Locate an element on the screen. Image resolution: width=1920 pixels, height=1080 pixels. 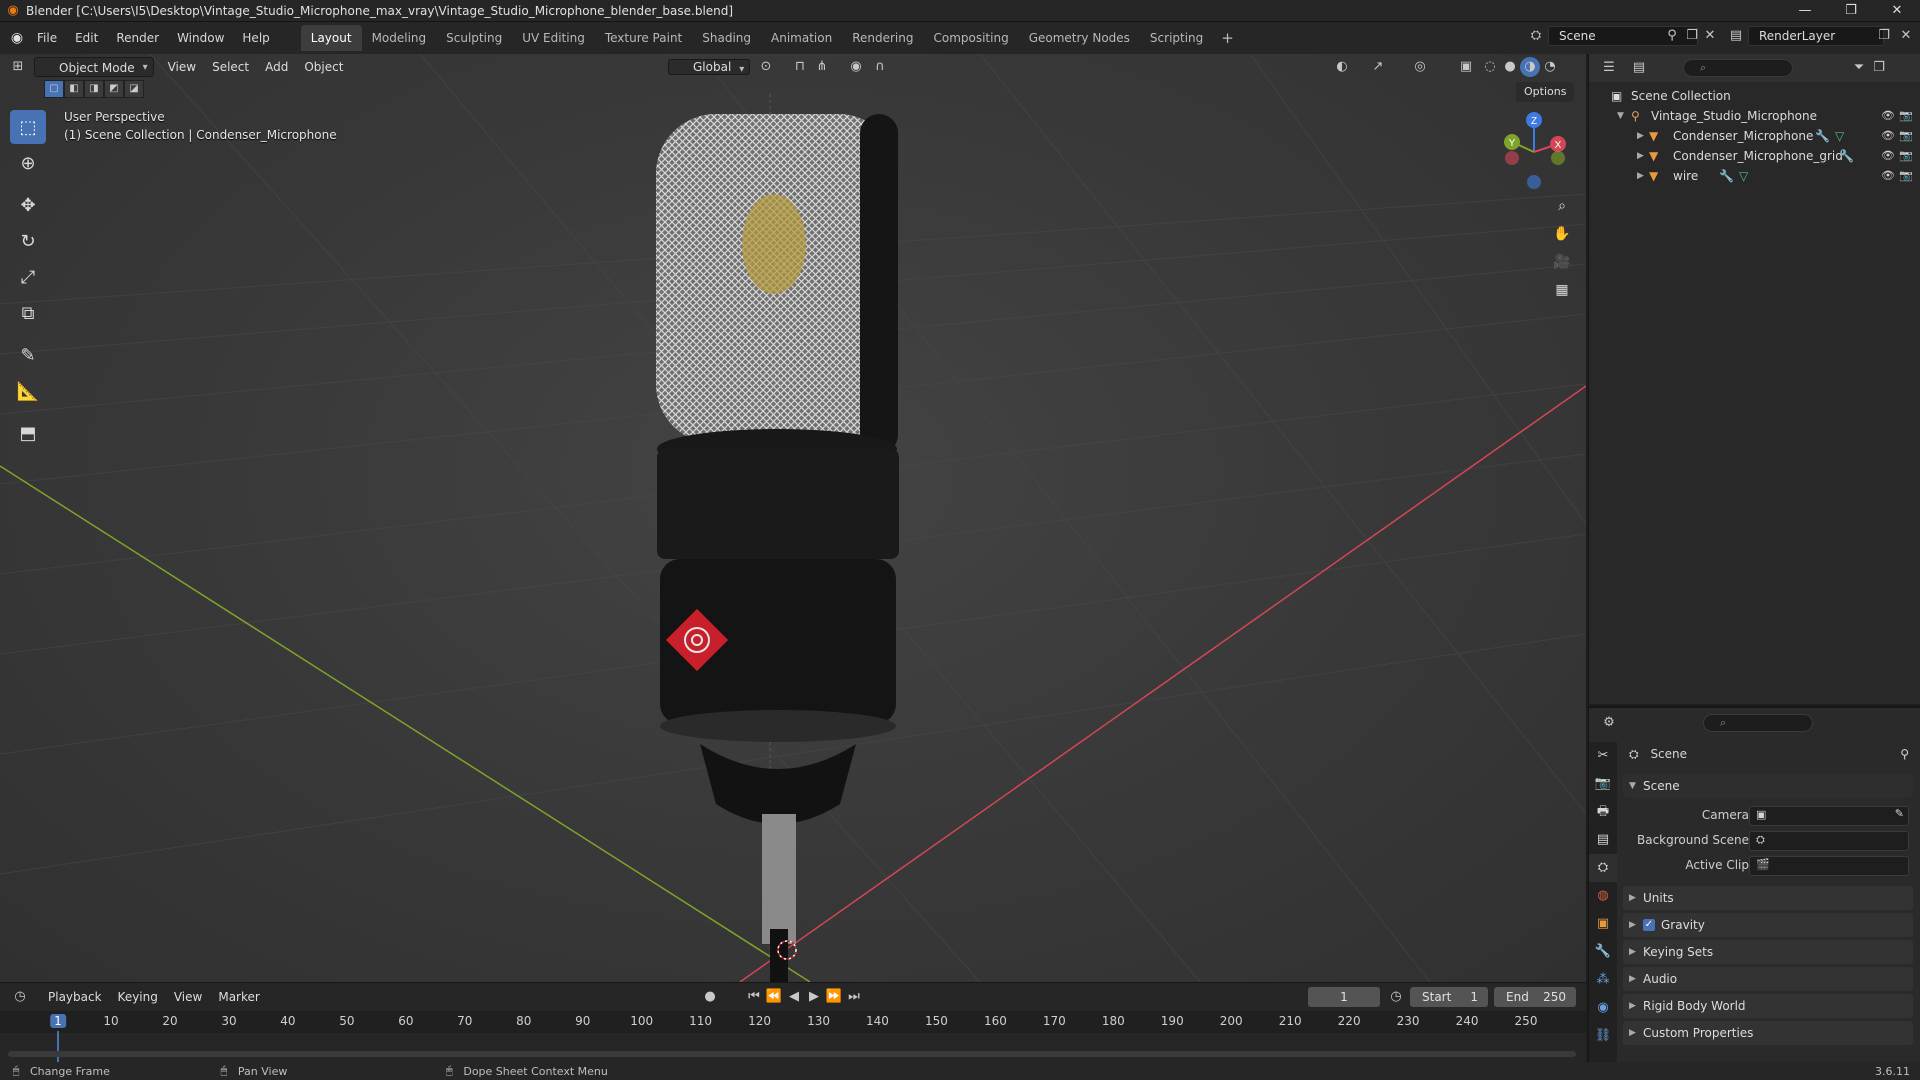
jump-start-icon: ⏮ is located at coordinates (754, 997).